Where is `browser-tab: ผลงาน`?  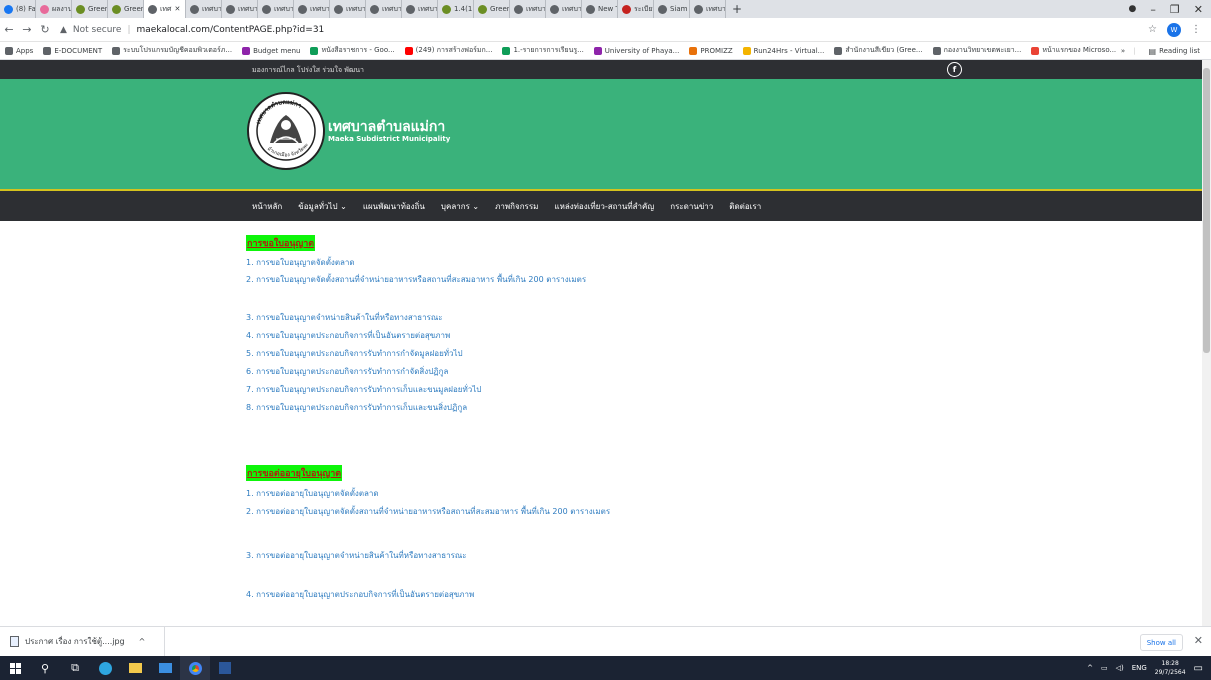
browser-tab: ผลงาน is located at coordinates (54, 9).